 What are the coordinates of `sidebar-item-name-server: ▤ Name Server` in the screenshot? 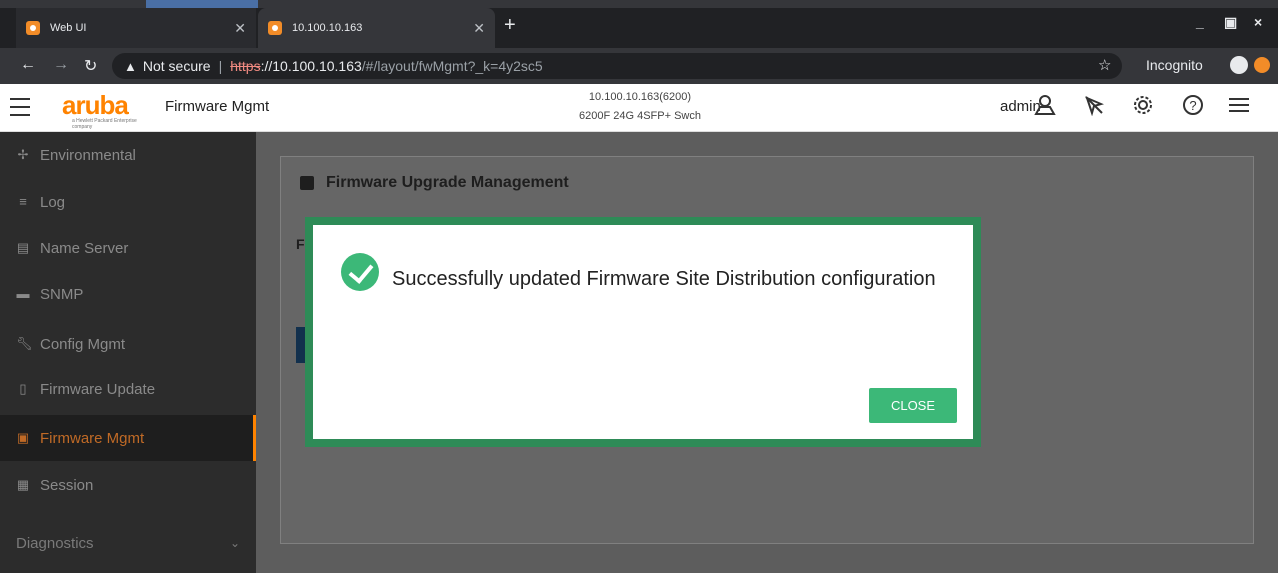 It's located at (128, 248).